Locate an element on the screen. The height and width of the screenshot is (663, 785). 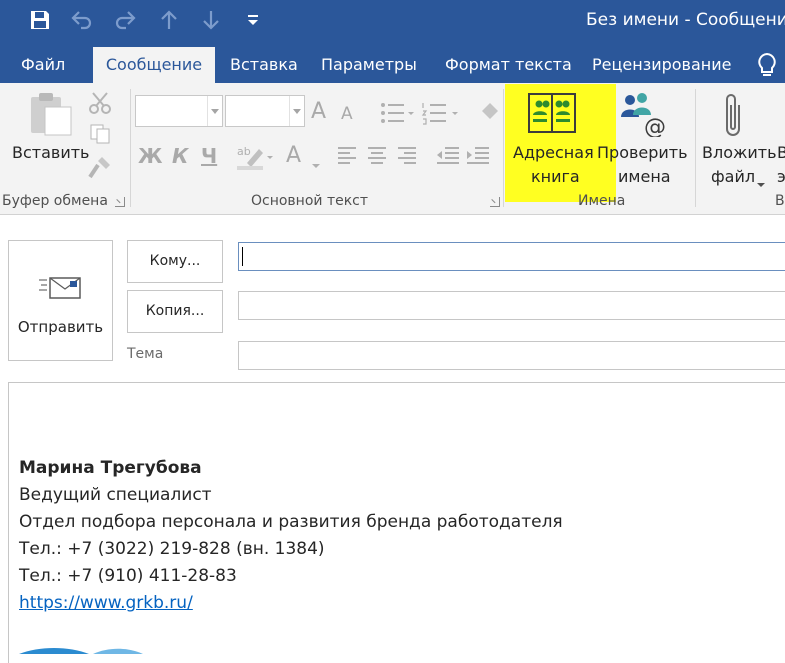
cut-icon is located at coordinates (100, 105).